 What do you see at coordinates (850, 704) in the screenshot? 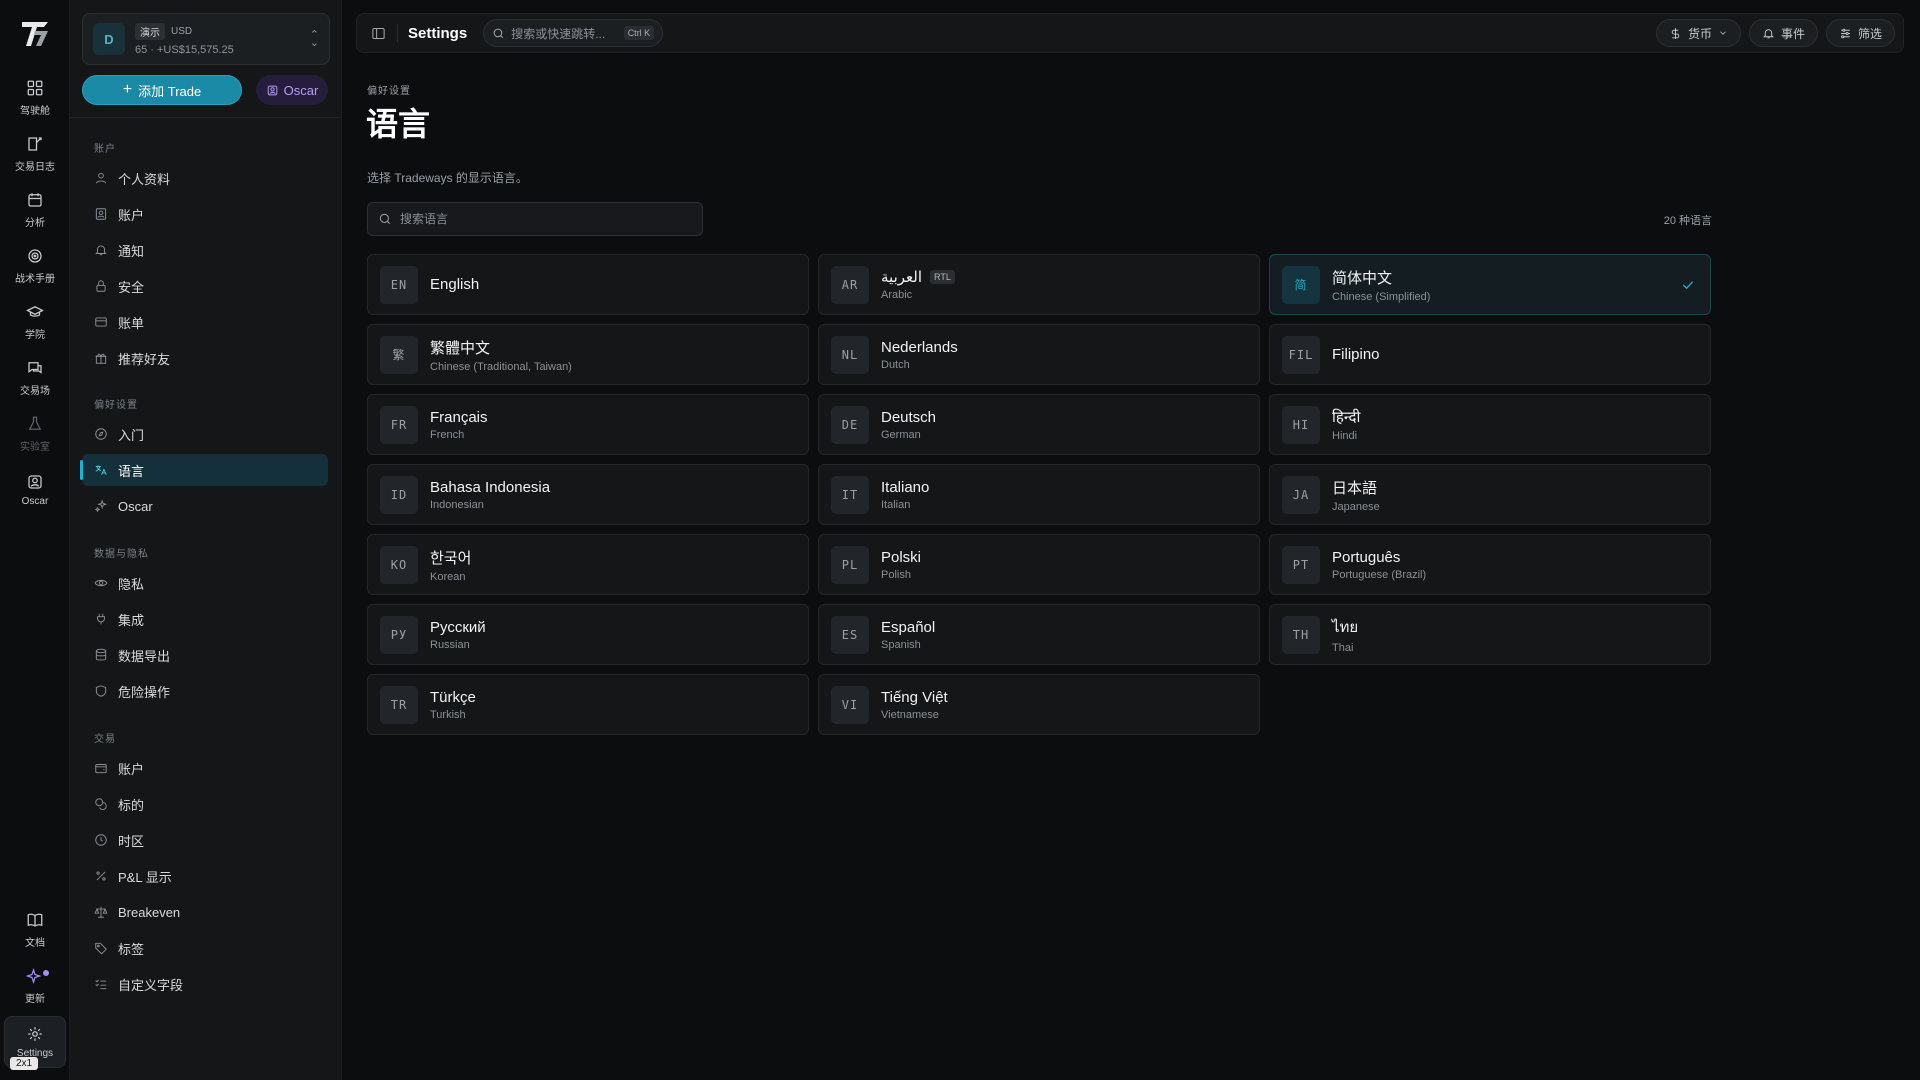
I see `language-code: VI` at bounding box center [850, 704].